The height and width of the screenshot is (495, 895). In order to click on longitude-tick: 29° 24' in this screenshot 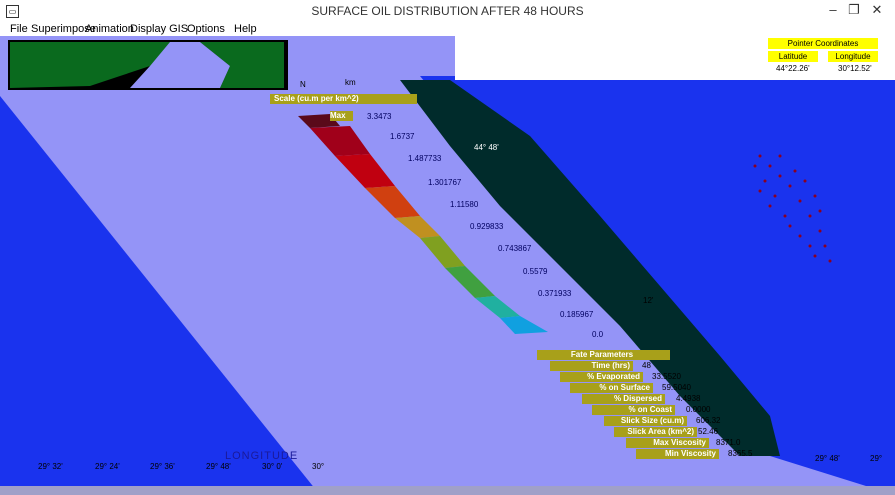, I will do `click(107, 466)`.